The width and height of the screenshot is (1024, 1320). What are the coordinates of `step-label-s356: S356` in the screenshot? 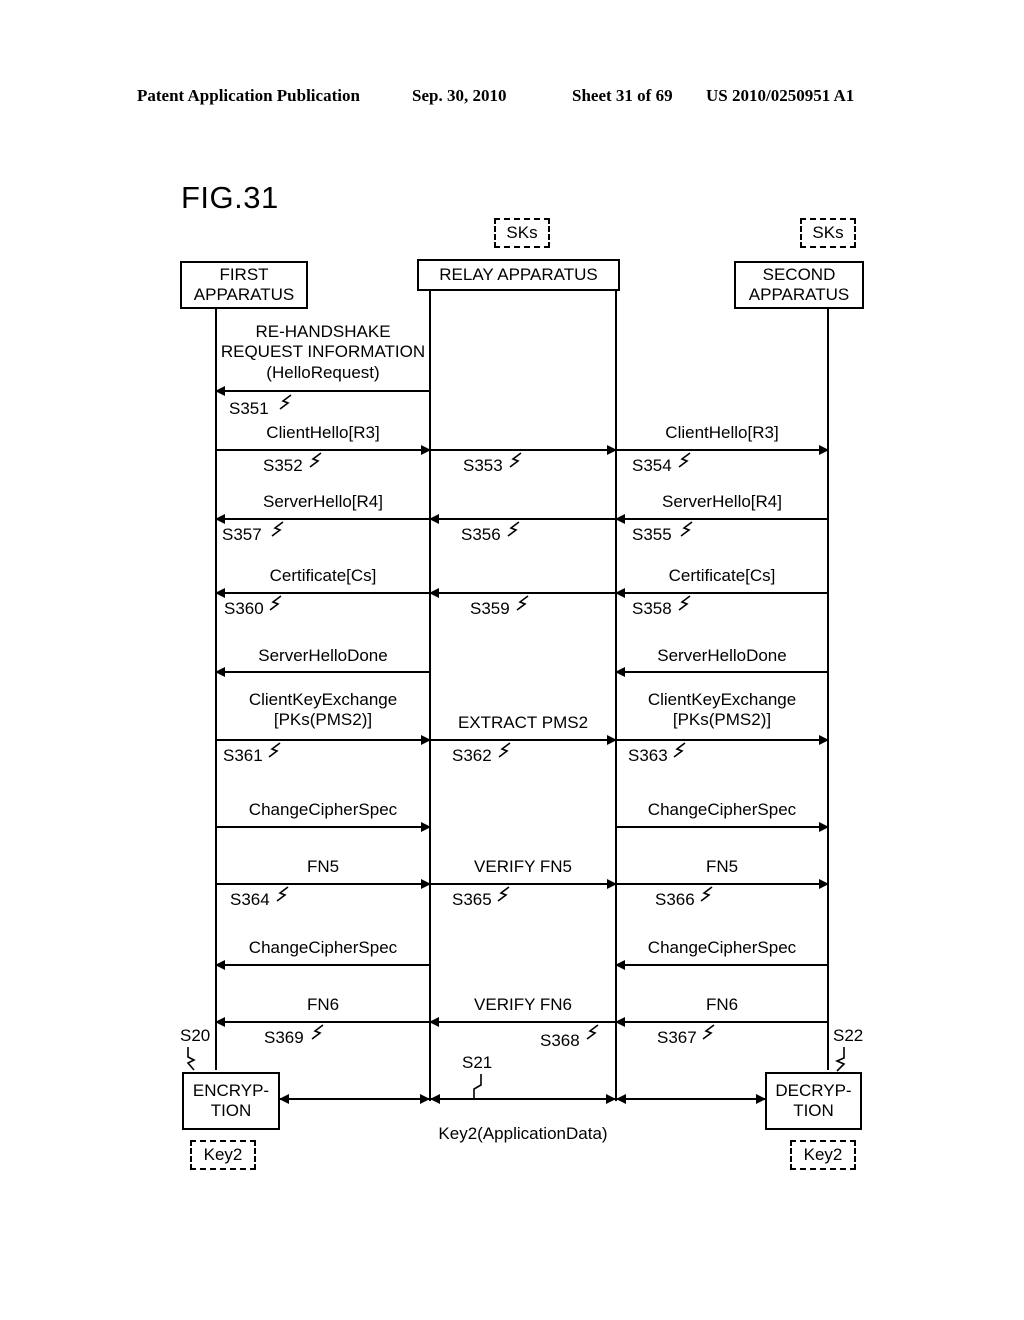 It's located at (481, 534).